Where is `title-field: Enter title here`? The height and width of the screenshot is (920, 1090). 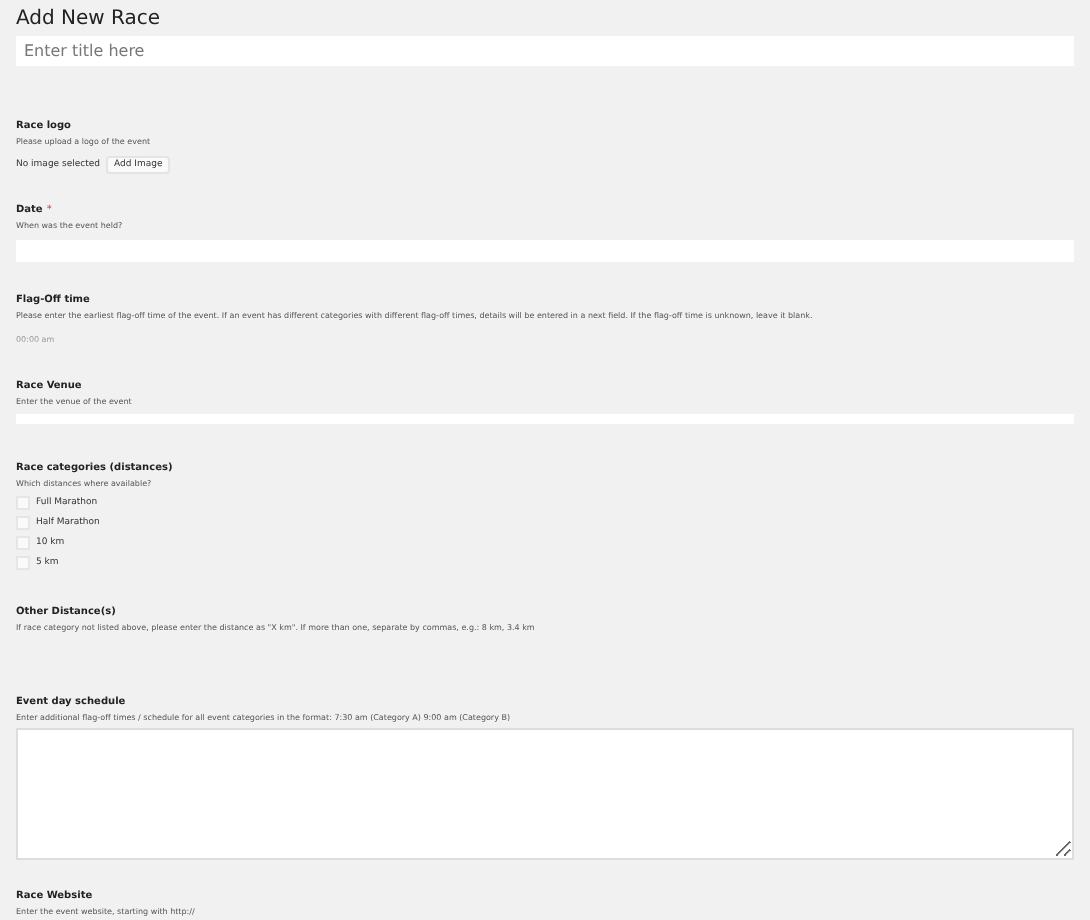
title-field: Enter title here is located at coordinates (545, 51).